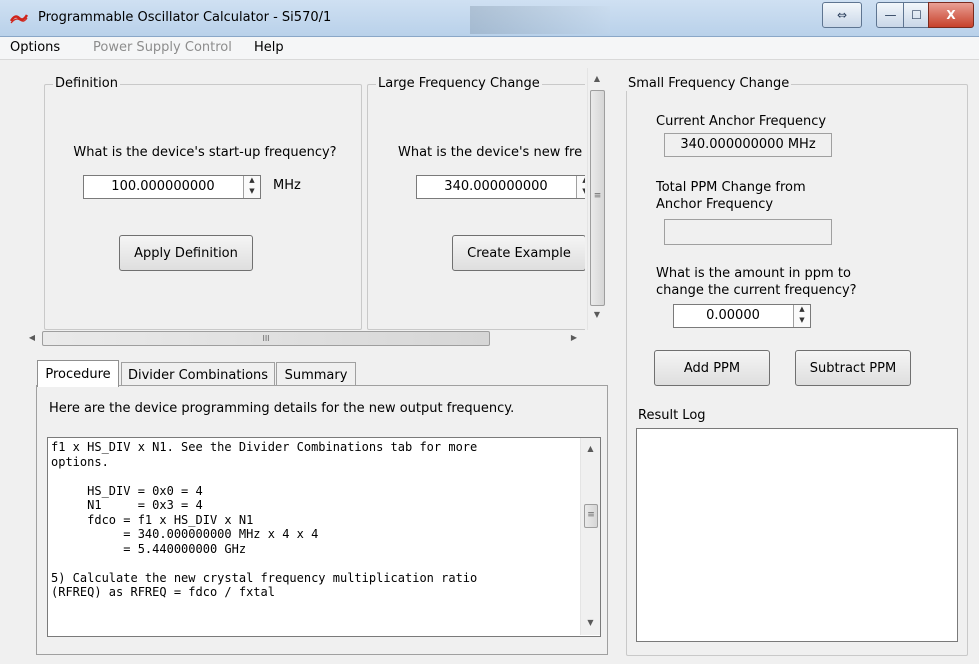 This screenshot has width=979, height=664. What do you see at coordinates (890, 15) in the screenshot?
I see `minimize-button: —` at bounding box center [890, 15].